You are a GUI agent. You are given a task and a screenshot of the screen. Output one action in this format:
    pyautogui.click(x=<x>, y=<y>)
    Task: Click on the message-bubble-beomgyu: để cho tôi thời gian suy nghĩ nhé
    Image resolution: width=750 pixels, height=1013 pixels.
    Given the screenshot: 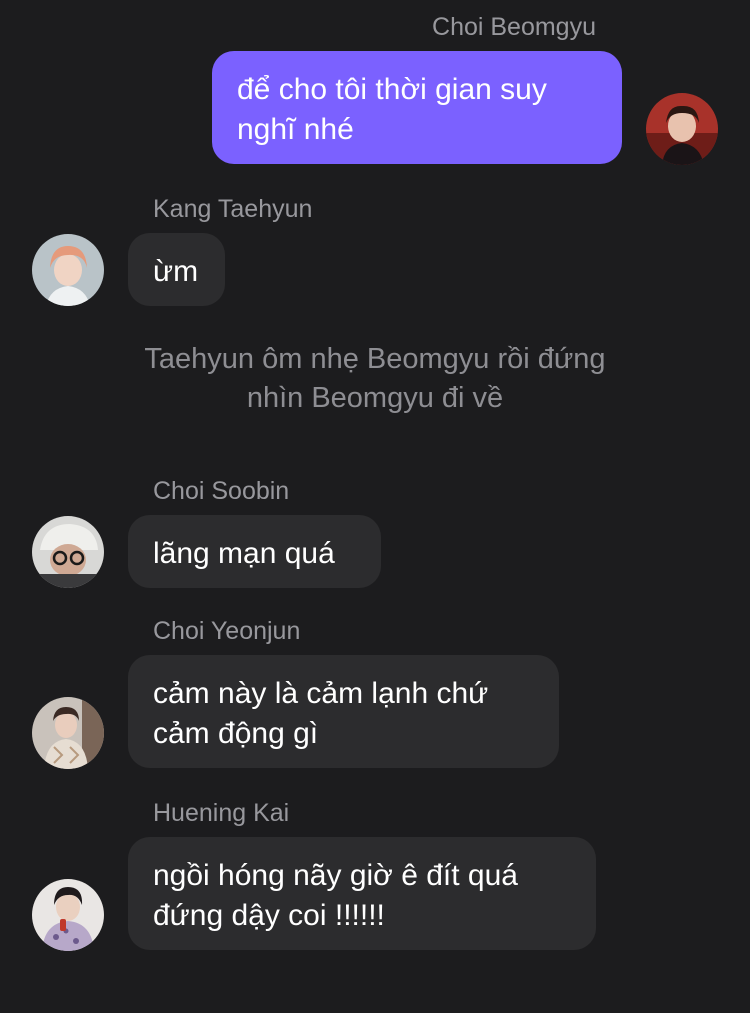 What is the action you would take?
    pyautogui.click(x=417, y=107)
    